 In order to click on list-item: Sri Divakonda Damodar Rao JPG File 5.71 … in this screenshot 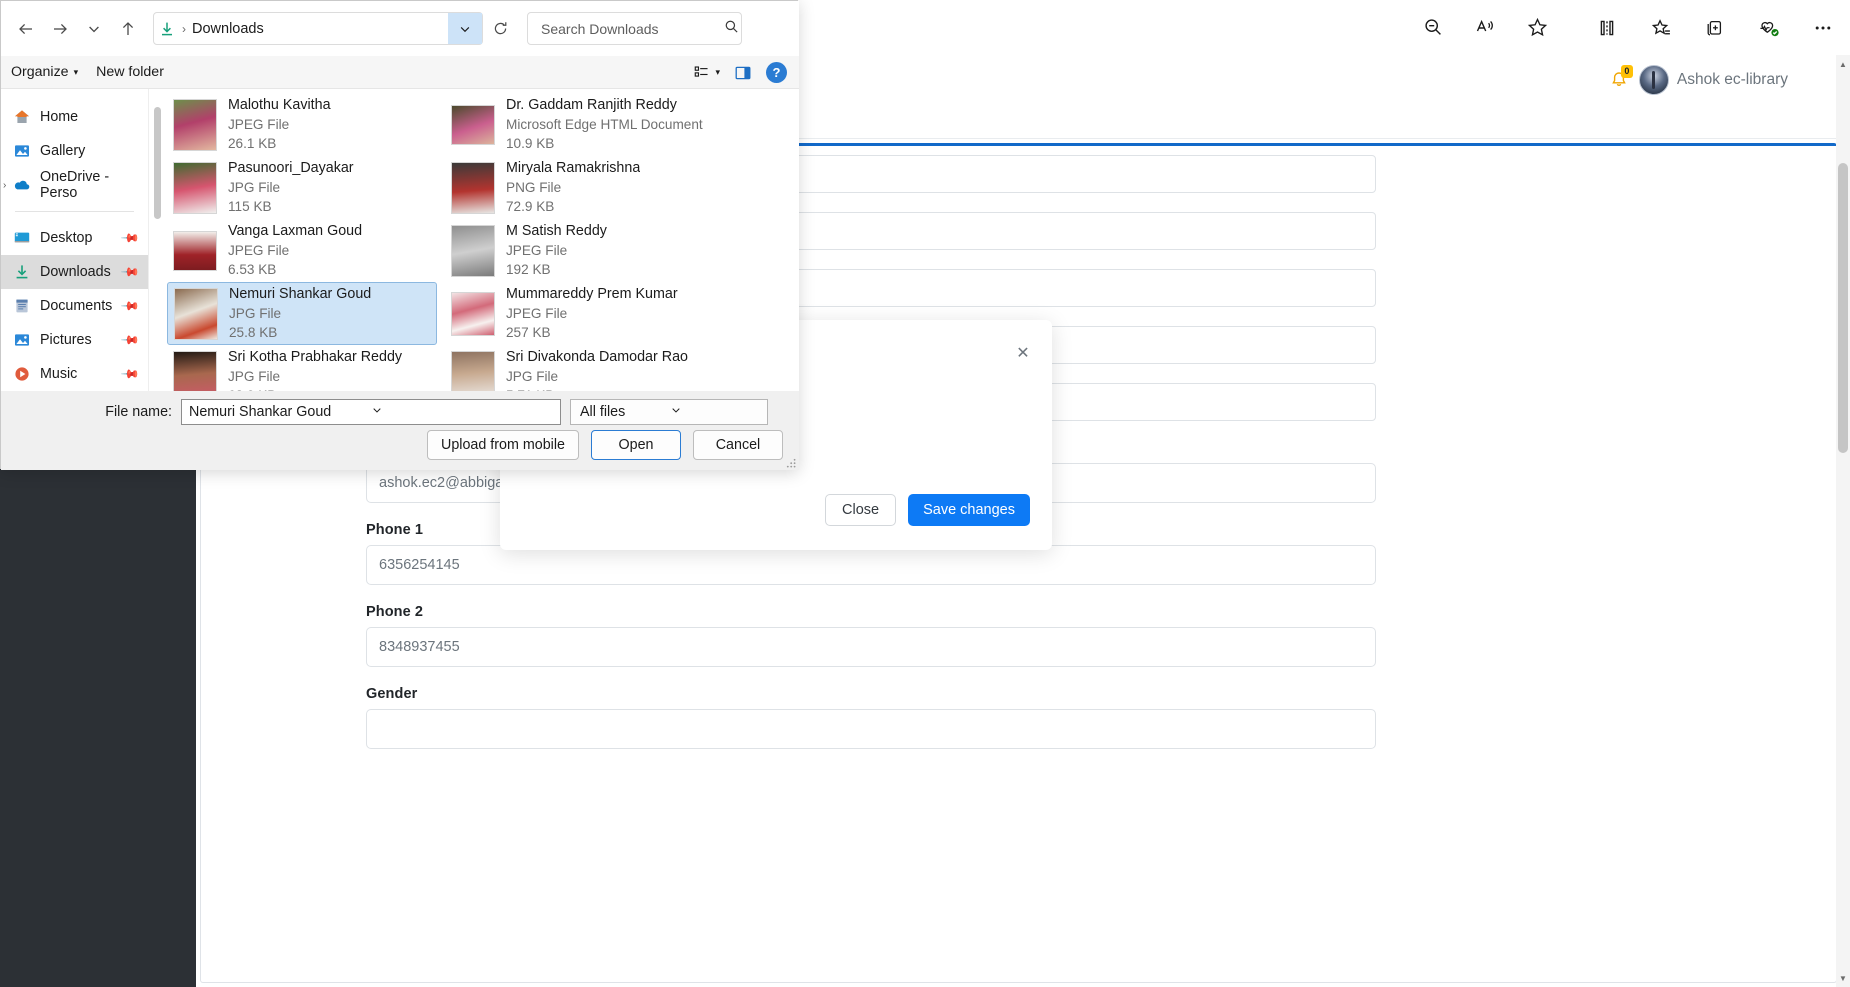, I will do `click(580, 368)`.